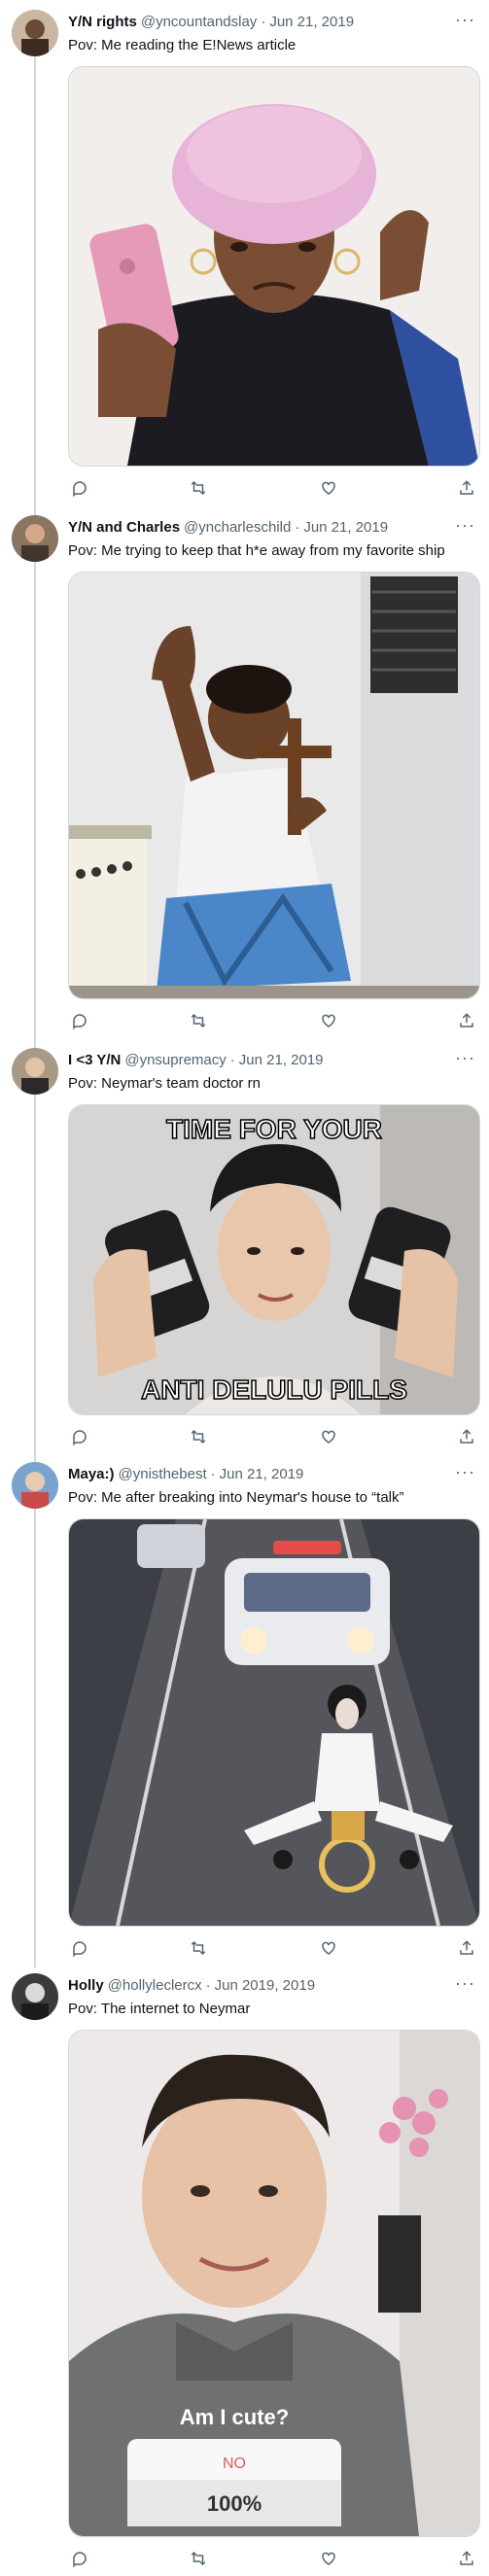 The image size is (489, 2576). I want to click on display-name: I <3 Y/N, so click(94, 1060).